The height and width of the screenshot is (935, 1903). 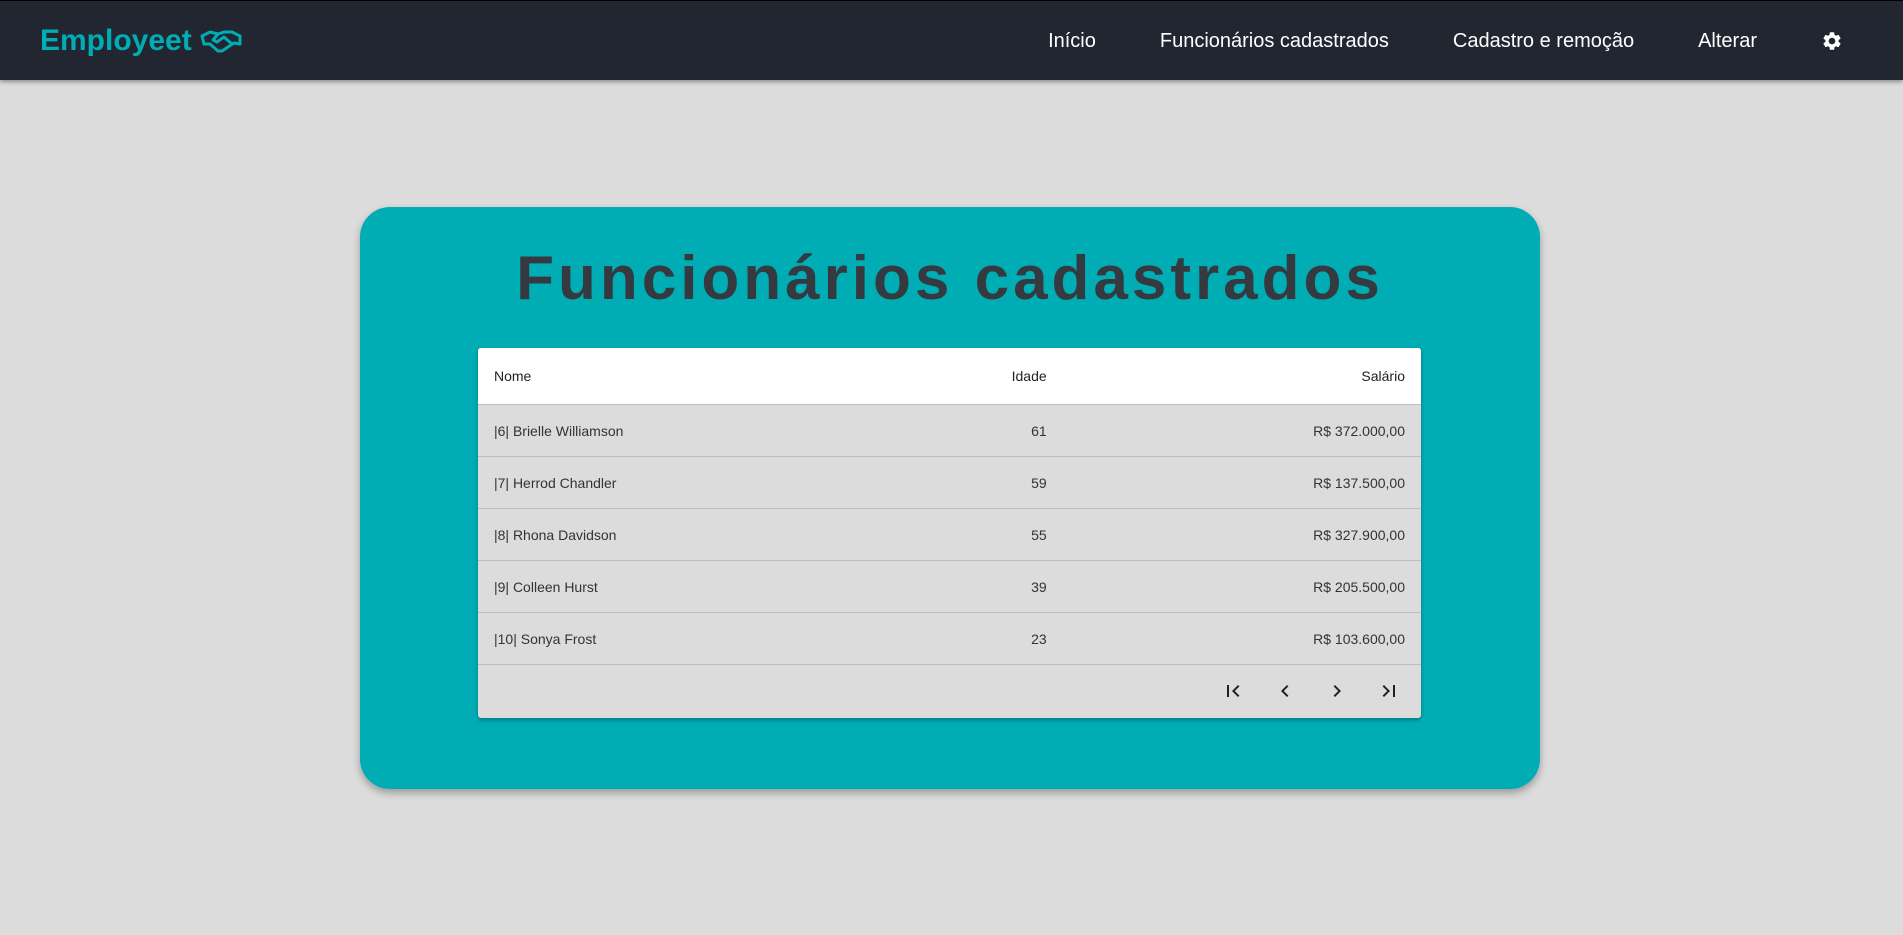 I want to click on cell-salario: R$ 137.500,00, so click(x=1241, y=482).